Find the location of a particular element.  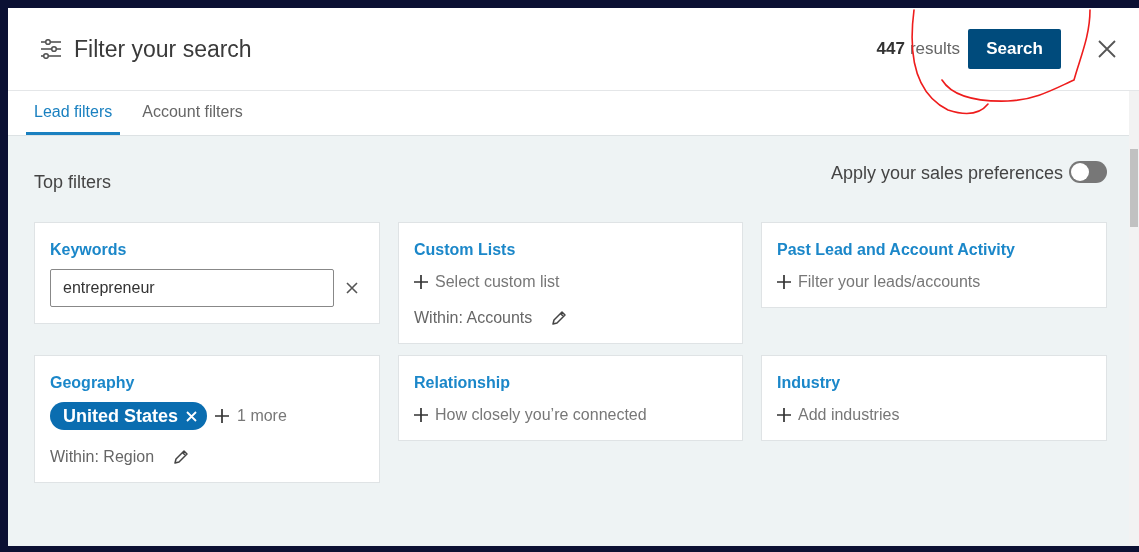

filter-title: Relationship is located at coordinates (462, 383).